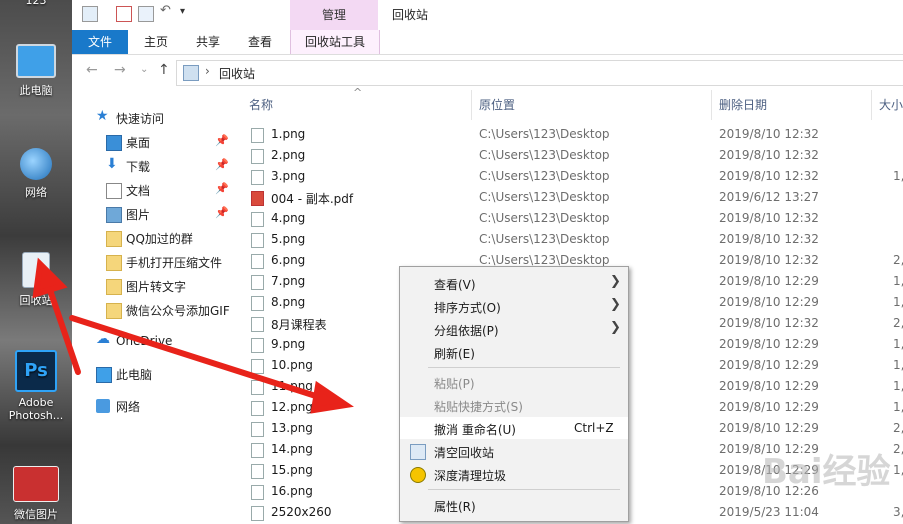 The height and width of the screenshot is (524, 903). What do you see at coordinates (197, 358) in the screenshot?
I see `red-arrow-to-menu` at bounding box center [197, 358].